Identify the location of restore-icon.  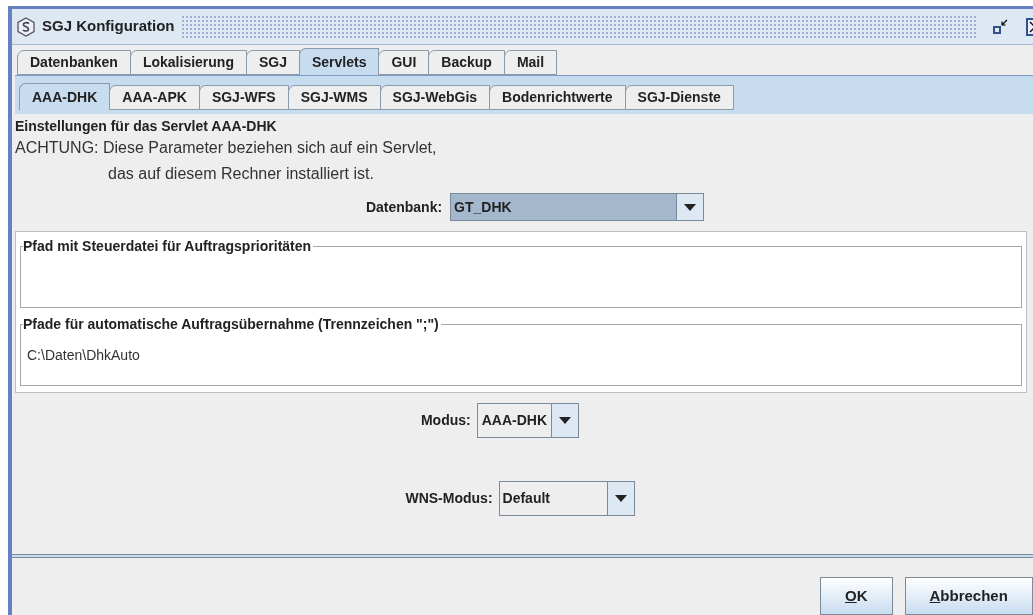
(1001, 26).